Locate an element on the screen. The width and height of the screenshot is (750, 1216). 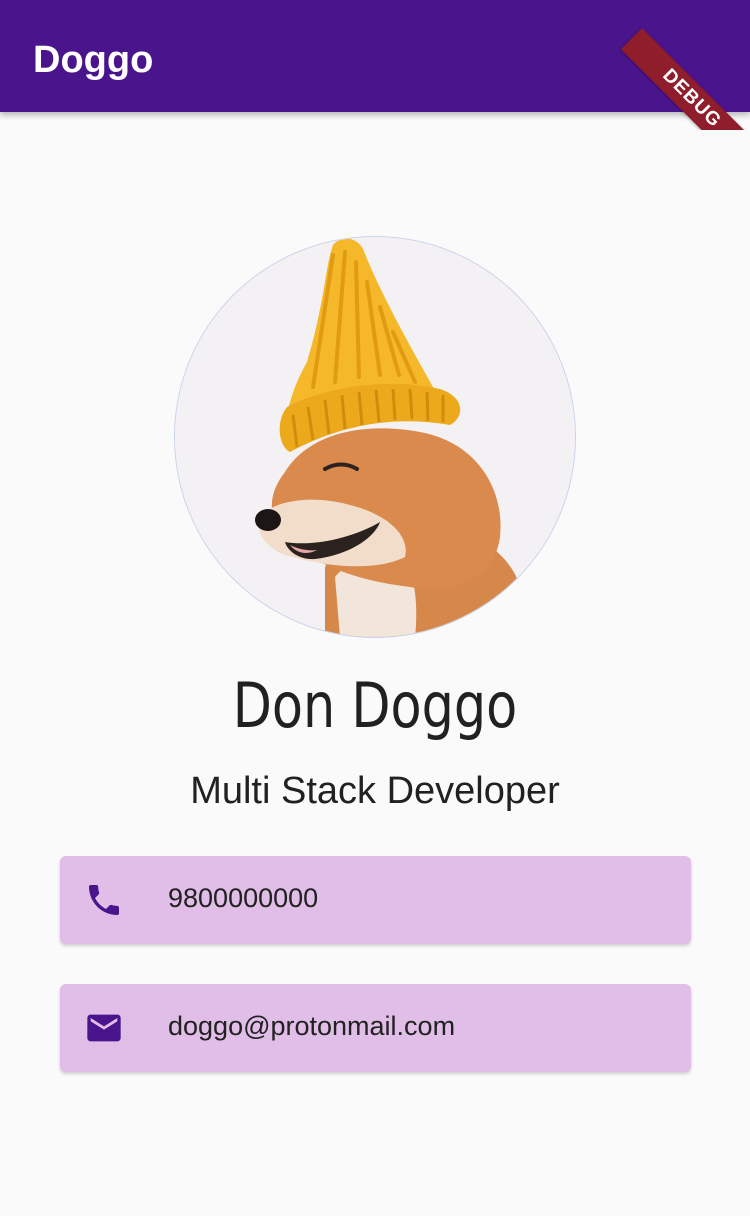
email-address: doggo@protonmail.com is located at coordinates (312, 1026).